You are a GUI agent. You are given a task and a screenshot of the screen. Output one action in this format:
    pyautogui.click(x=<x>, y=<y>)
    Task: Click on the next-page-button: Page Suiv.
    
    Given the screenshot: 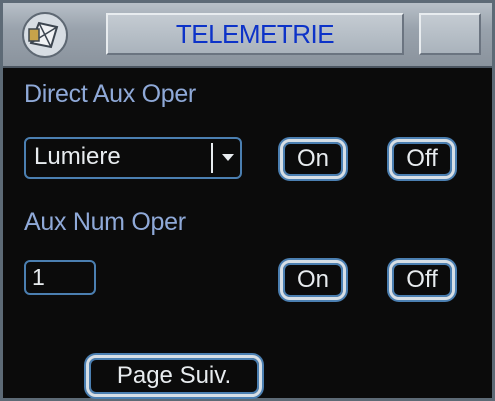 What is the action you would take?
    pyautogui.click(x=174, y=376)
    